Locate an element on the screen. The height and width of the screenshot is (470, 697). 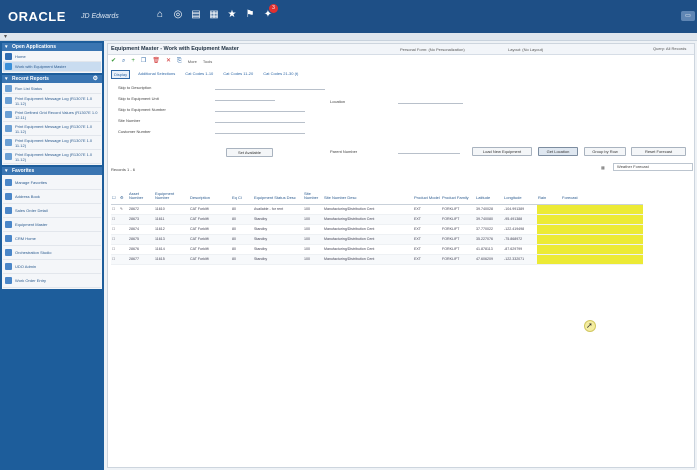
select-all-checkbox: ☐ is located at coordinates (115, 192).